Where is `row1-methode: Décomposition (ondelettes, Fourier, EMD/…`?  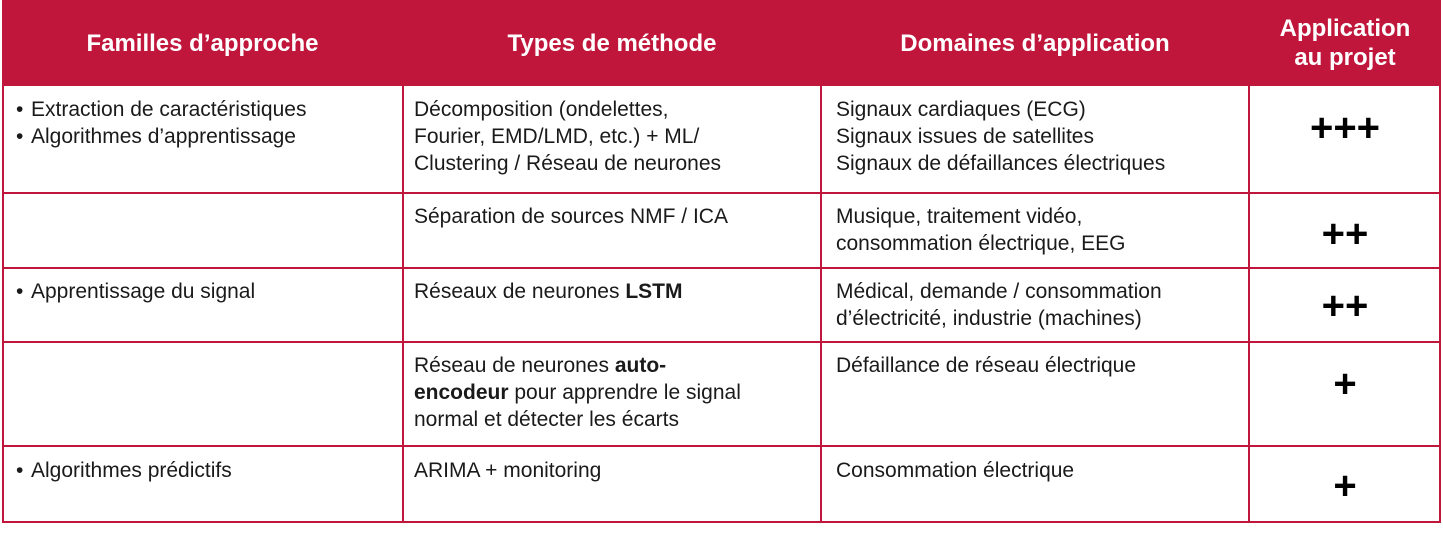
row1-methode: Décomposition (ondelettes, Fourier, EMD/… is located at coordinates (567, 136).